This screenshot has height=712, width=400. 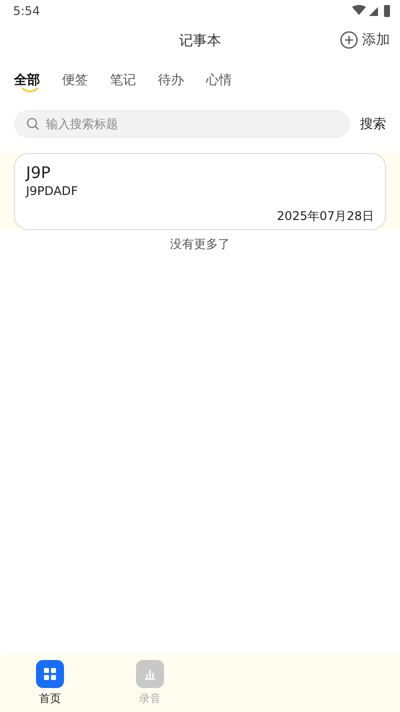 What do you see at coordinates (219, 80) in the screenshot?
I see `category-tab: 心情` at bounding box center [219, 80].